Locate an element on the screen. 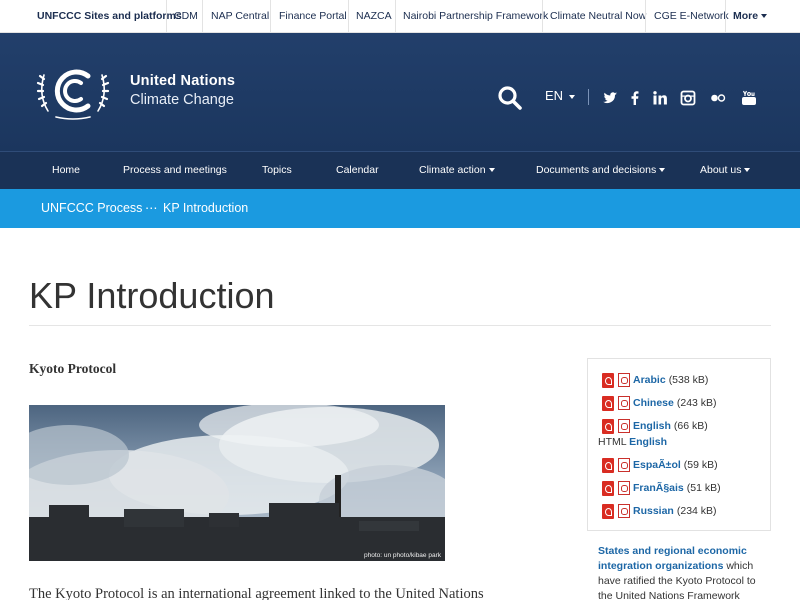 This screenshot has height=600, width=800. nav-documents-decisions: Documents and decisions is located at coordinates (601, 170).